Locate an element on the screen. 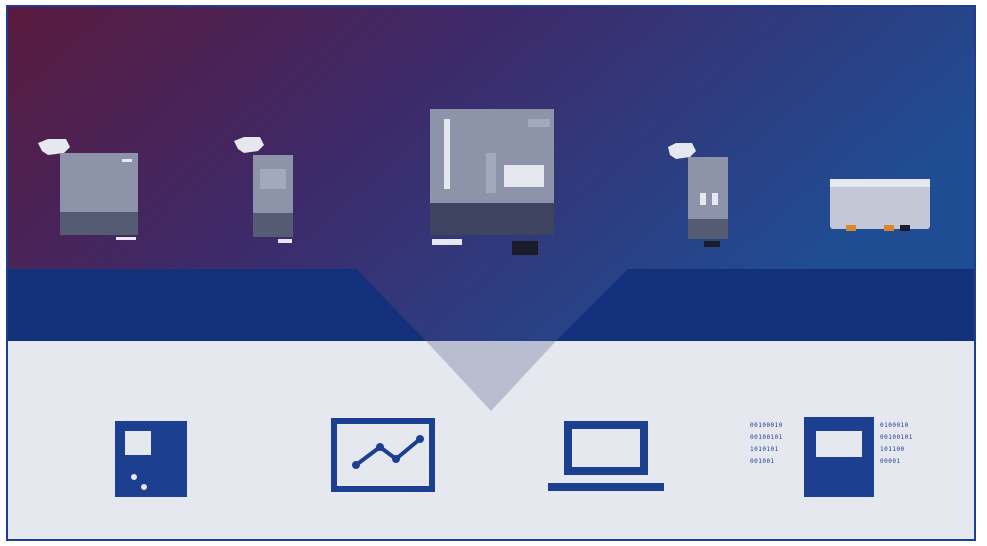 The width and height of the screenshot is (987, 546). binary-left-4: 001001 is located at coordinates (762, 461).